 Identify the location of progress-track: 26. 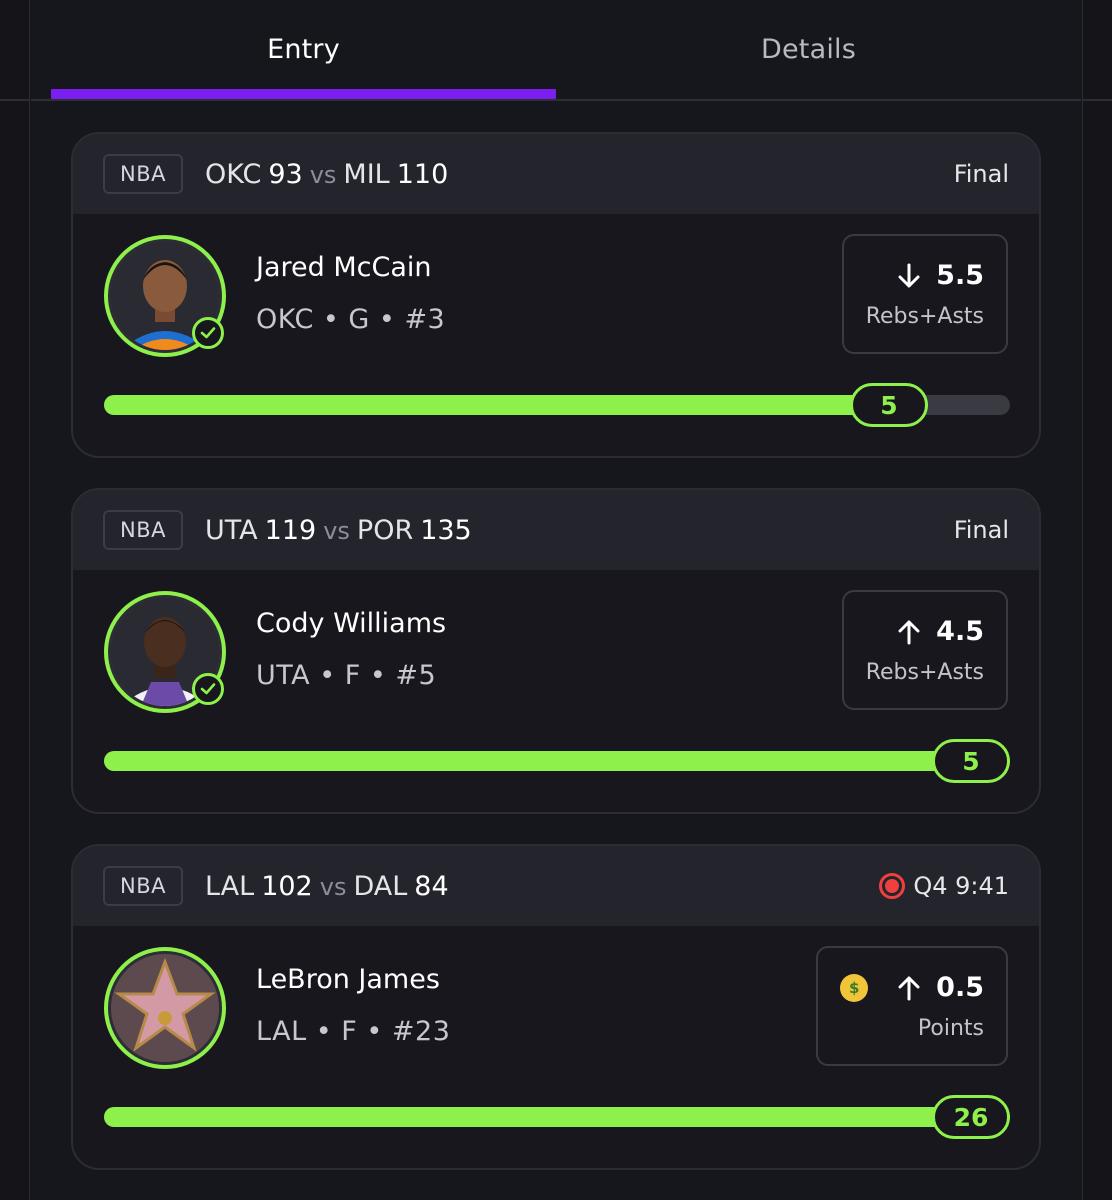
(557, 1117).